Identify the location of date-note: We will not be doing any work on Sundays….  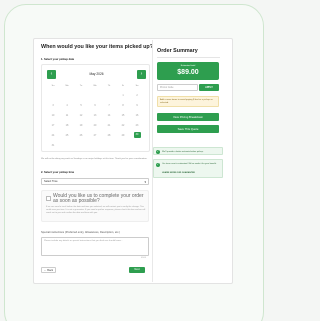
(94, 159).